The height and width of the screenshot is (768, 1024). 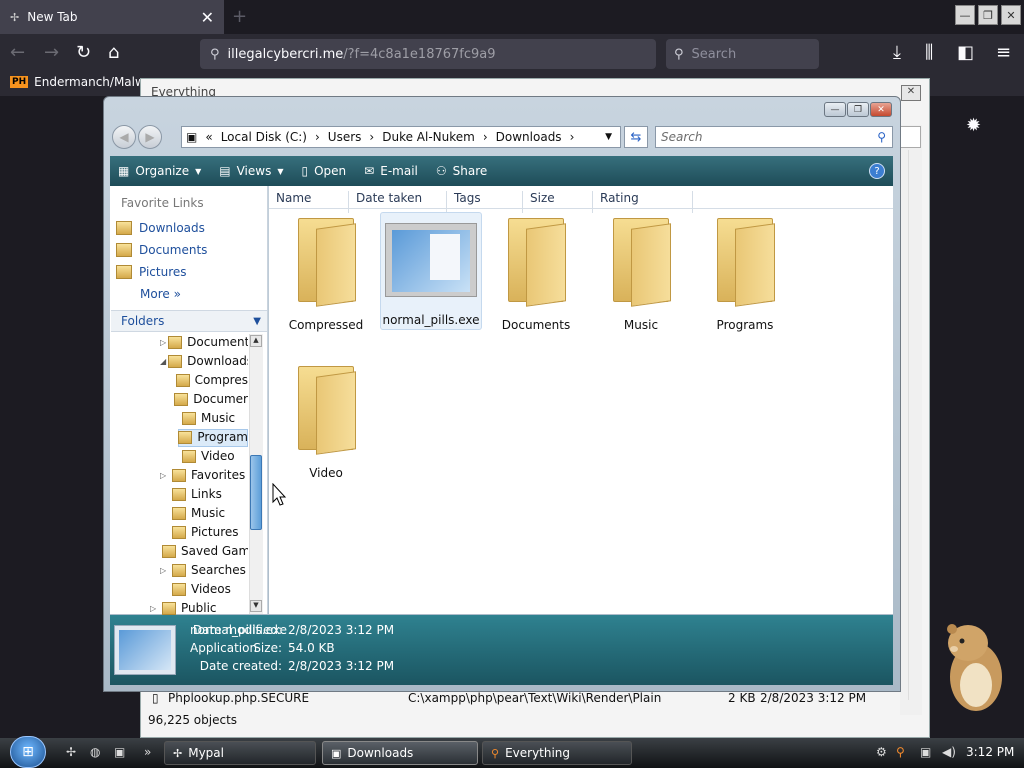 What do you see at coordinates (151, 272) in the screenshot?
I see `favorite-link-pictures: Pictures` at bounding box center [151, 272].